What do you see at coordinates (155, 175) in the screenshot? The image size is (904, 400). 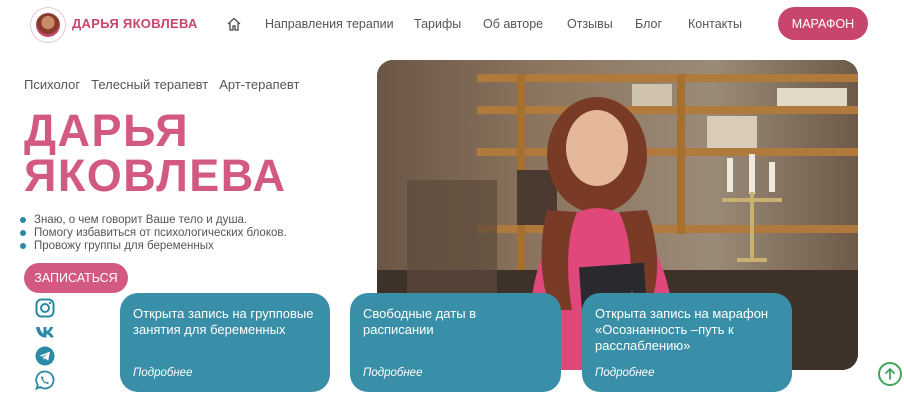 I see `hero-name-last: ЯКОВЛЕВА` at bounding box center [155, 175].